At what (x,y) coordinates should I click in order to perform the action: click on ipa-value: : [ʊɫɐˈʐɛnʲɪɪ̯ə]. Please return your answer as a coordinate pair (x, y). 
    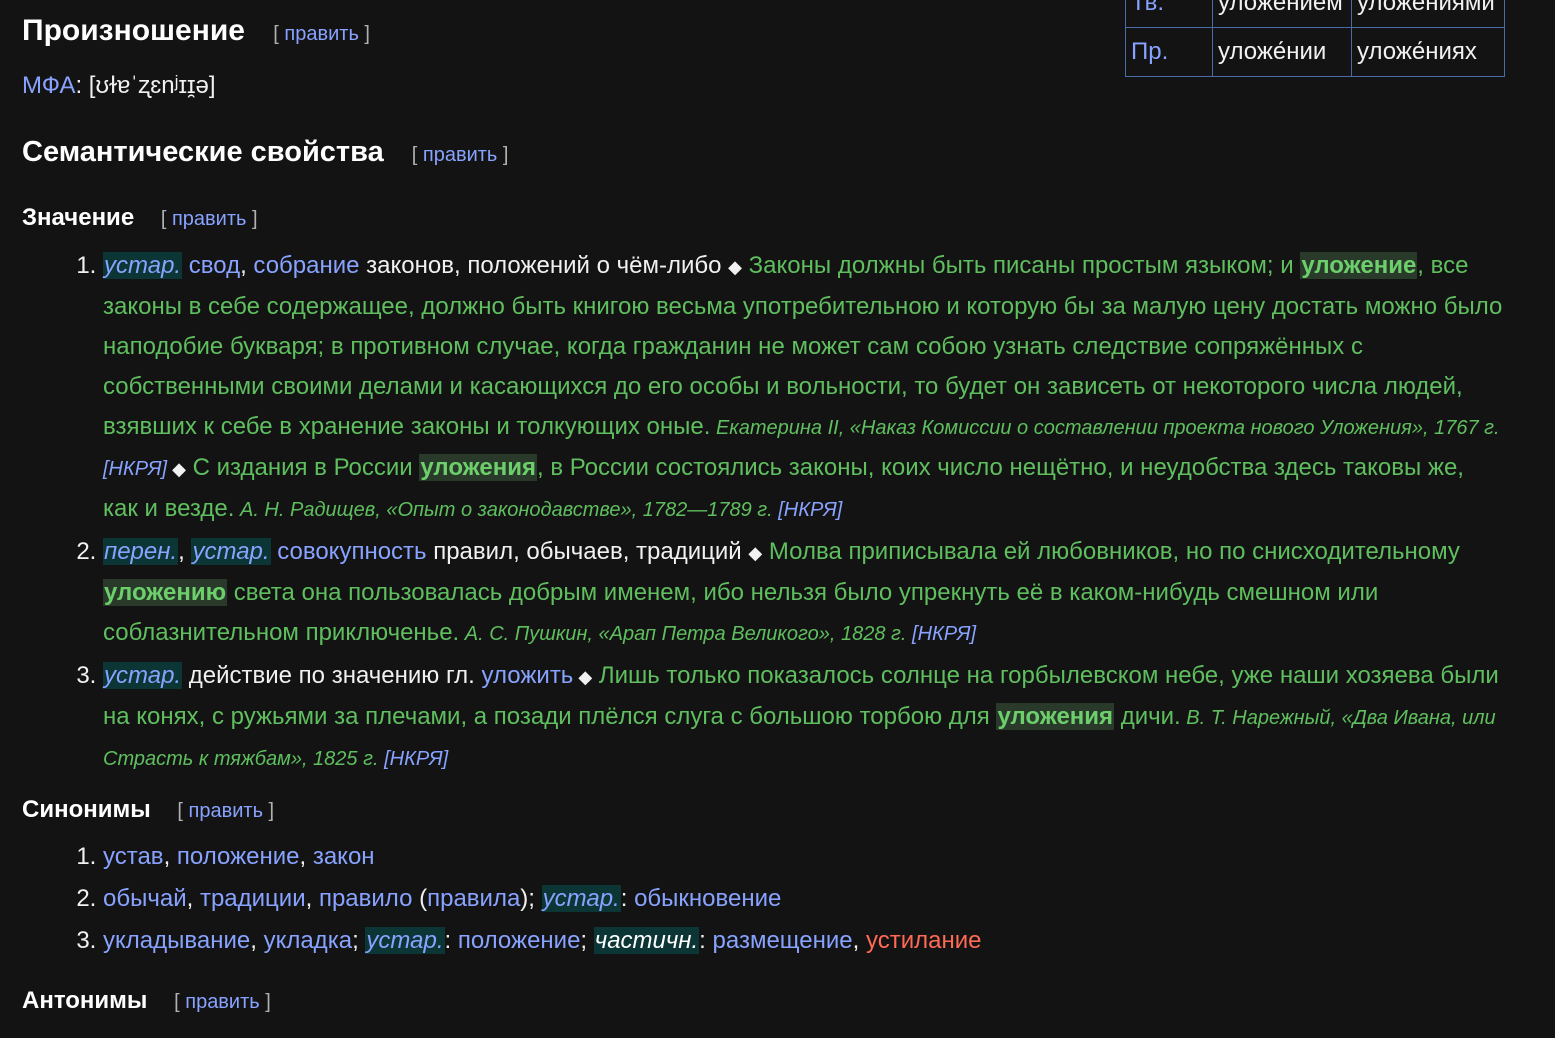
    Looking at the image, I should click on (145, 85).